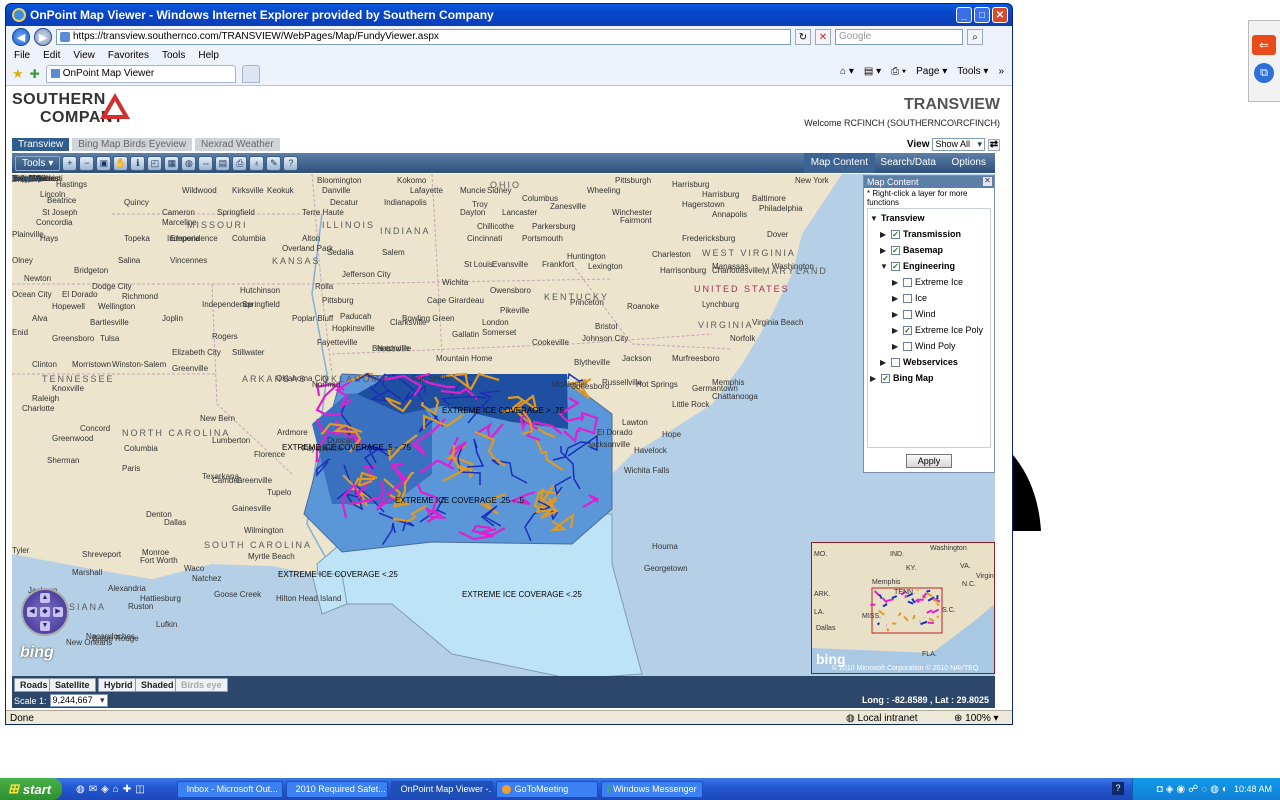 This screenshot has height=800, width=1280. Describe the element at coordinates (976, 718) in the screenshot. I see `zoom-indicator: ⊕ 100% ▾` at that location.